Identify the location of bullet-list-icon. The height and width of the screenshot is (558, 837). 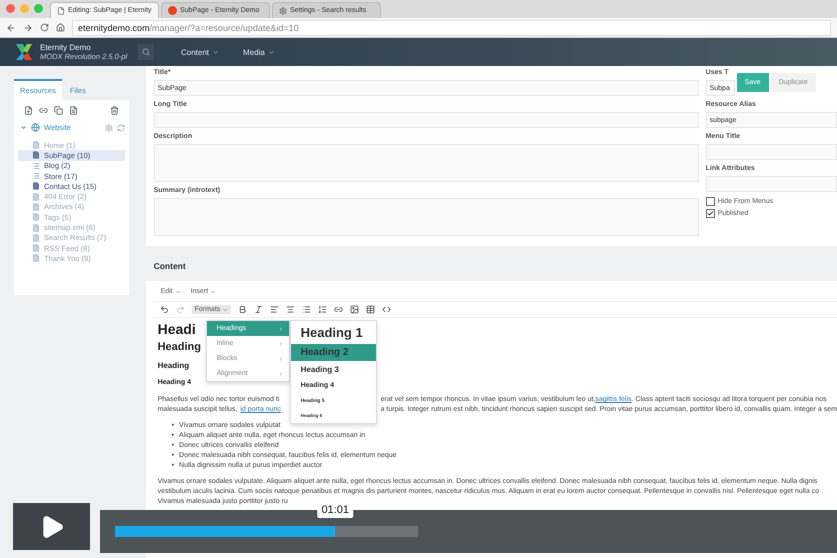
(307, 309).